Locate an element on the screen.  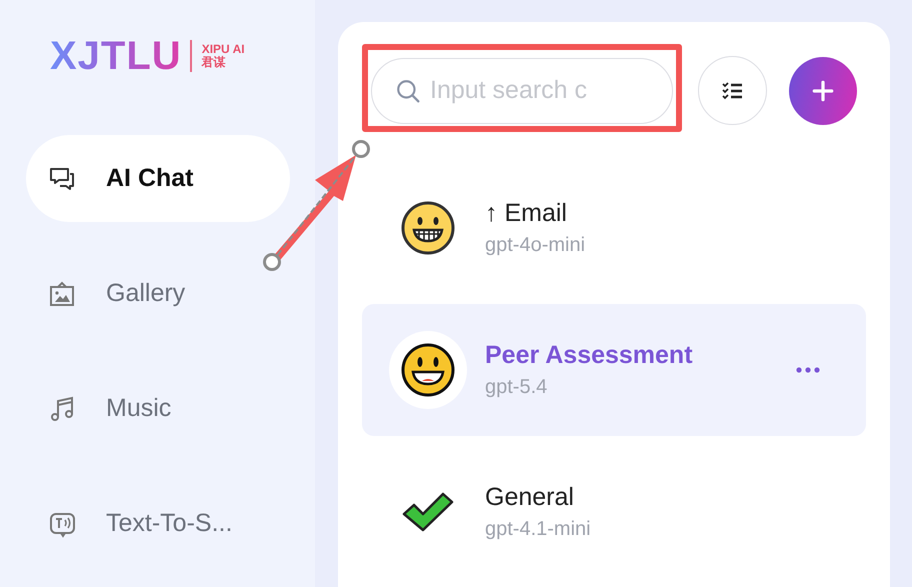
model-name: gpt-5.4 is located at coordinates (516, 387).